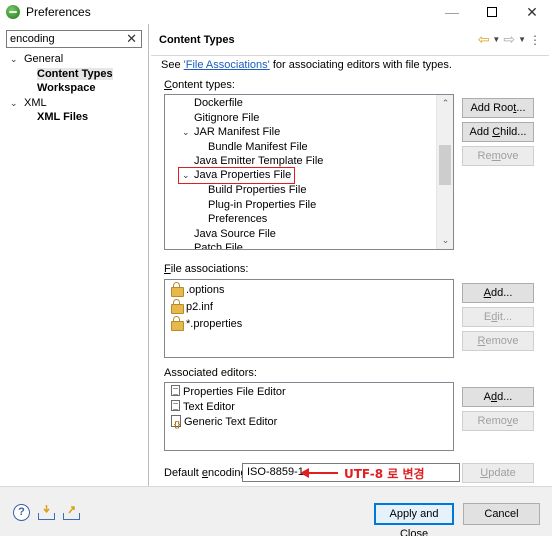 This screenshot has height=536, width=552. I want to click on maximize-icon, so click(492, 12).